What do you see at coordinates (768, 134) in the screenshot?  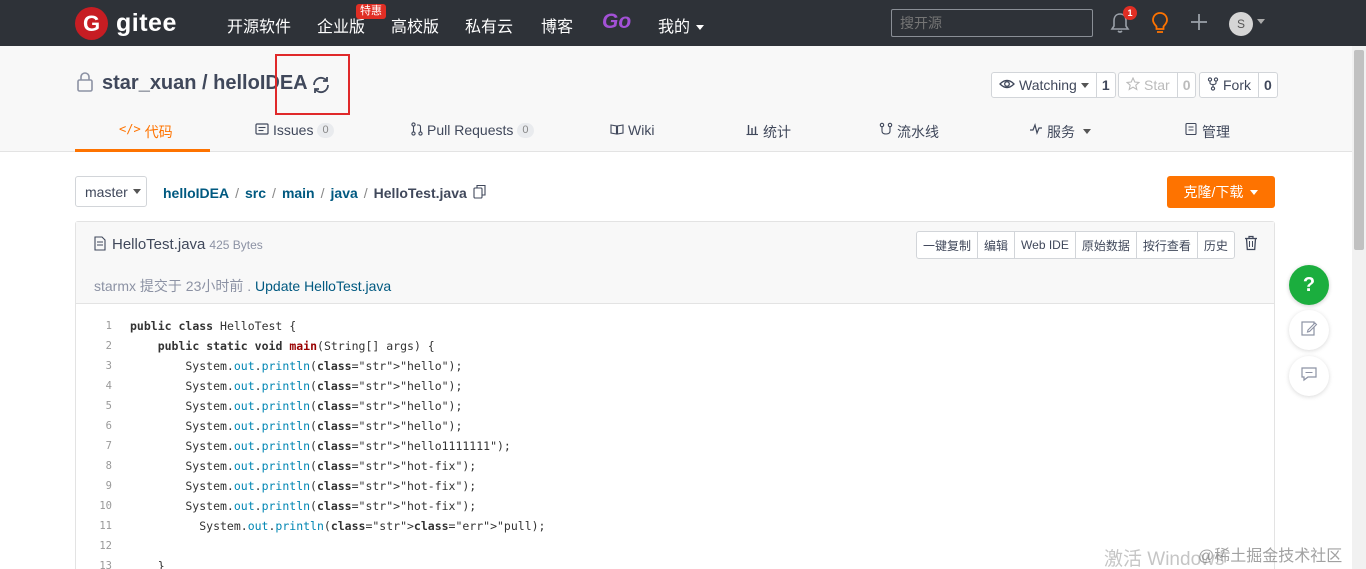 I see `tab-stats: 统计` at bounding box center [768, 134].